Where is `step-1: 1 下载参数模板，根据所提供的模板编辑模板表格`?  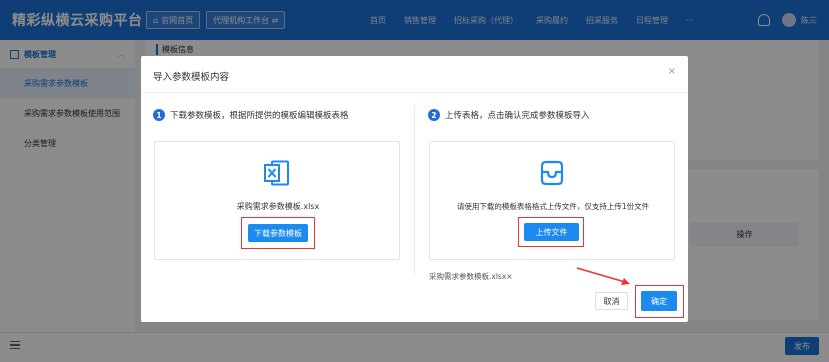
step-1: 1 下载参数模板，根据所提供的模板编辑模板表格 is located at coordinates (251, 115).